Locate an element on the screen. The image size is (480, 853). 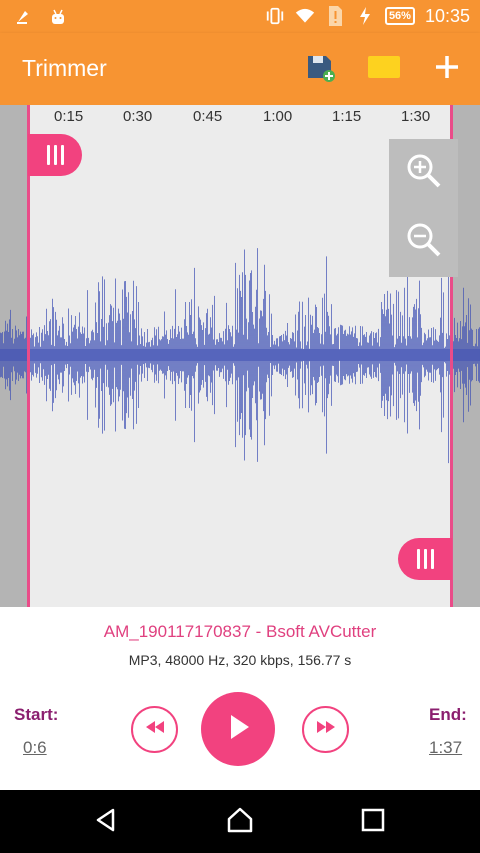
open-folder-button is located at coordinates (384, 69).